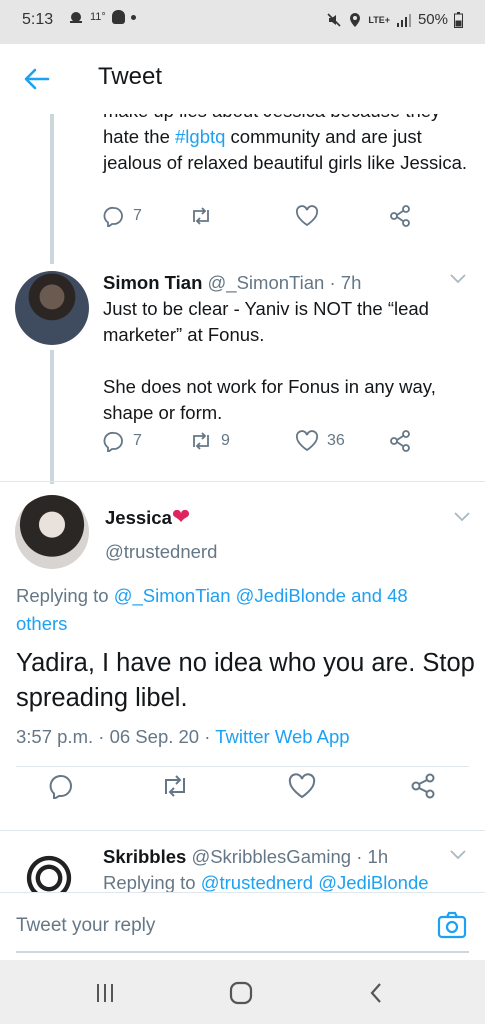 This screenshot has height=1024, width=485. I want to click on camera-icon, so click(452, 925).